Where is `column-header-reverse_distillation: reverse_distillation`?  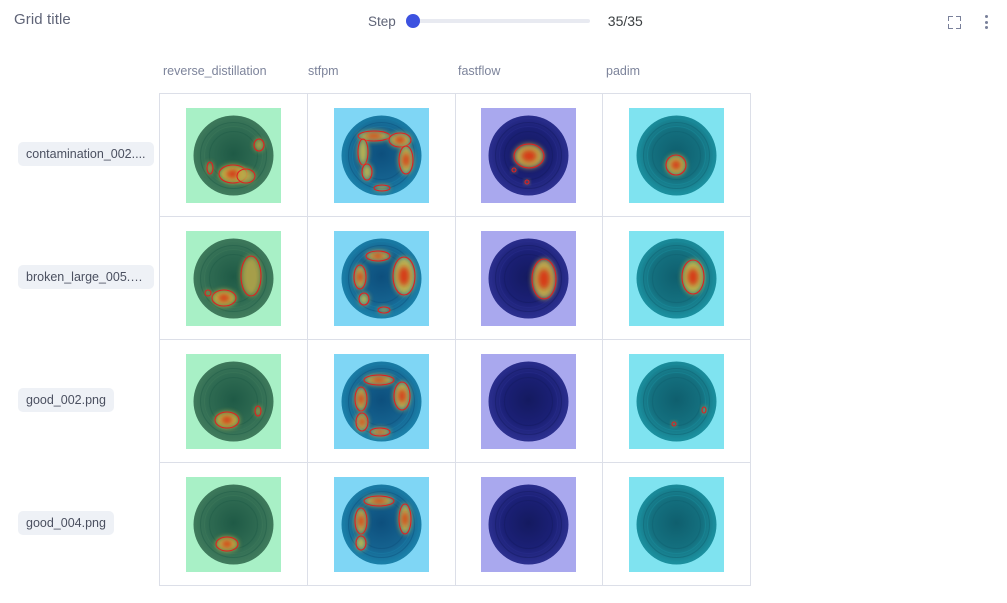 column-header-reverse_distillation: reverse_distillation is located at coordinates (215, 71).